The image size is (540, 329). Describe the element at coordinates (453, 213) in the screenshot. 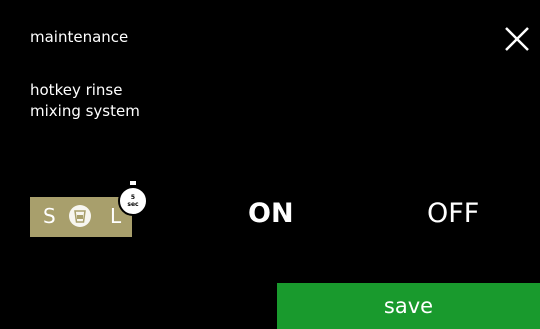

I see `off-option: OFF` at that location.